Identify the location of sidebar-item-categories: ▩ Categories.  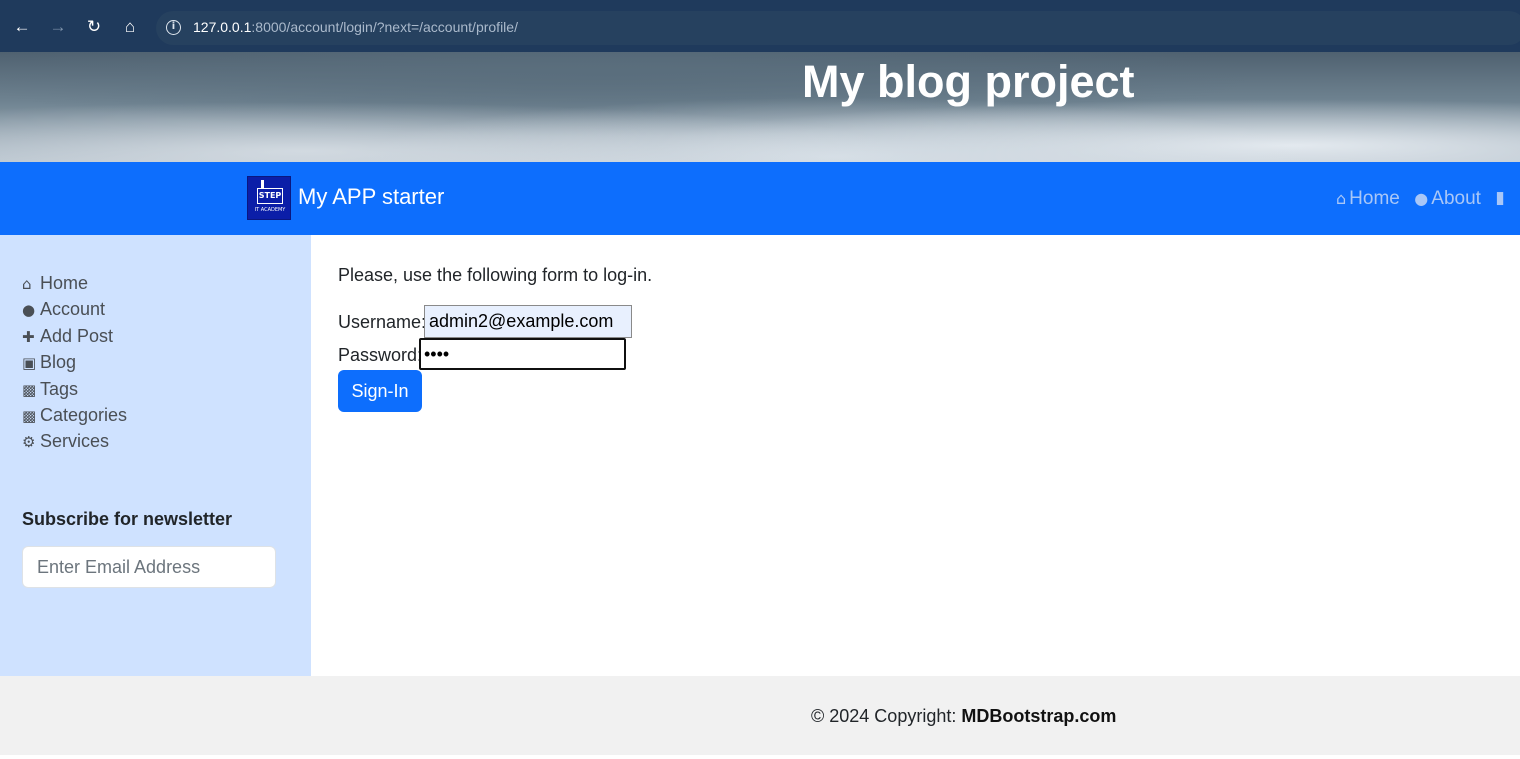
(74, 418).